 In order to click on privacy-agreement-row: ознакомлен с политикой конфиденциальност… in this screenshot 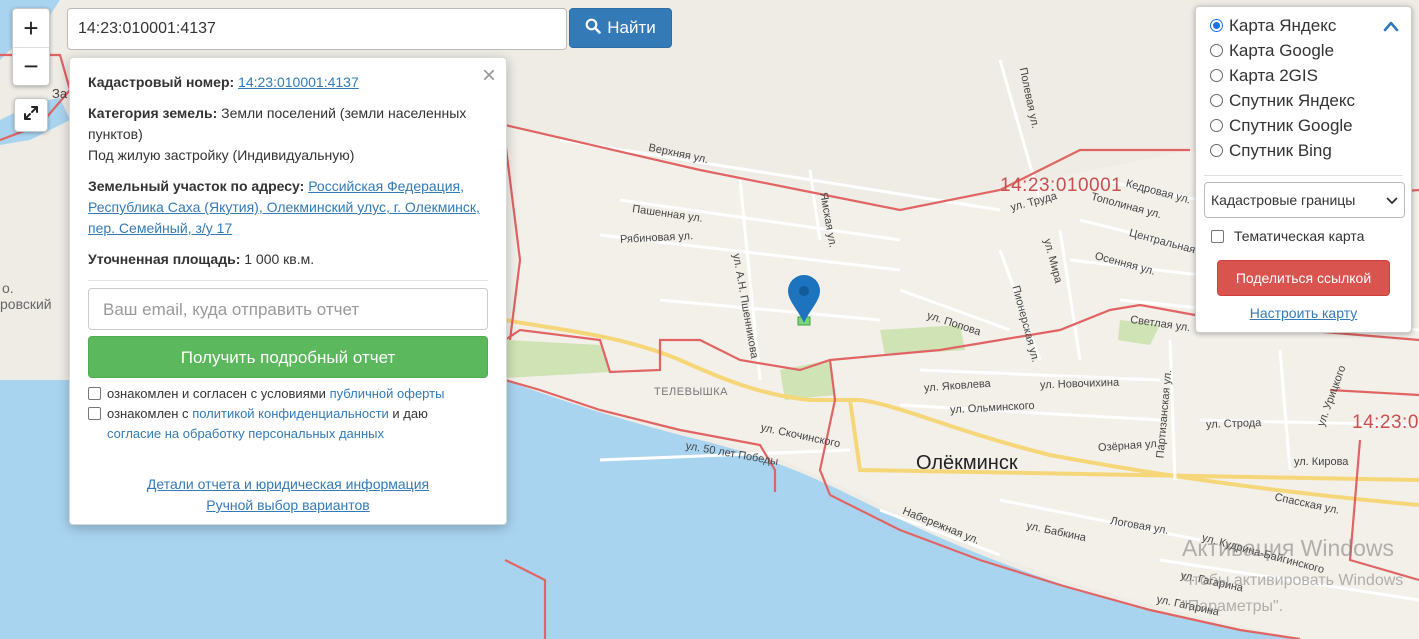, I will do `click(288, 424)`.